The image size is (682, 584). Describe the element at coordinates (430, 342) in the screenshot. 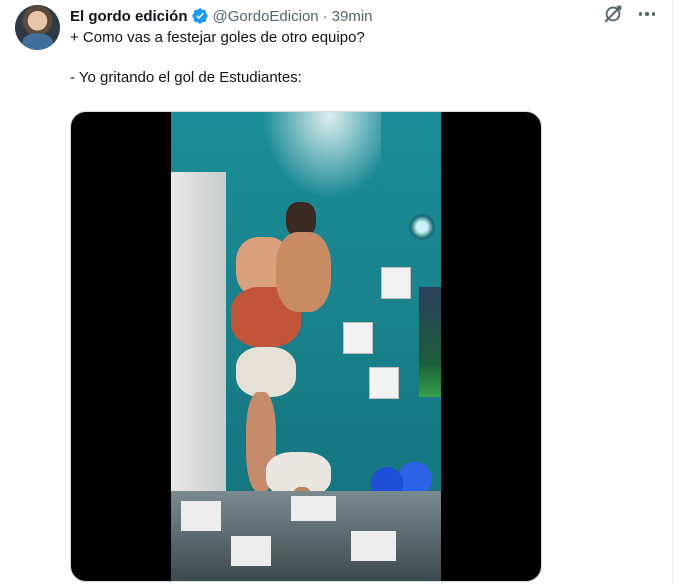

I see `tv-screen` at that location.